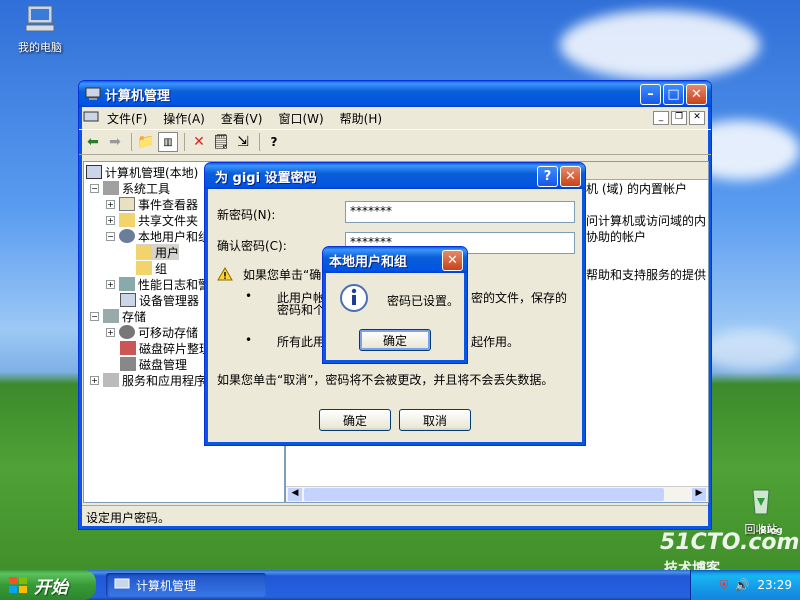  What do you see at coordinates (158, 284) in the screenshot?
I see `tree-performance-logs: + 性能日志和警` at bounding box center [158, 284].